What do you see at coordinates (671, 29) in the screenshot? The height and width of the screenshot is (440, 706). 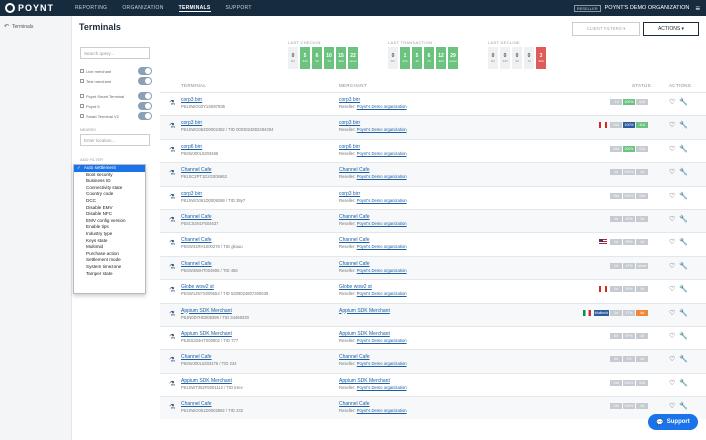 I see `actions-button: ACTIONS ▾` at bounding box center [671, 29].